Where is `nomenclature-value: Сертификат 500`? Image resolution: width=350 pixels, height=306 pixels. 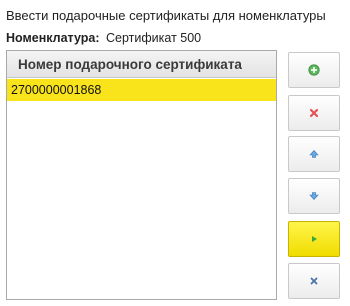
nomenclature-value: Сертификат 500 is located at coordinates (154, 38).